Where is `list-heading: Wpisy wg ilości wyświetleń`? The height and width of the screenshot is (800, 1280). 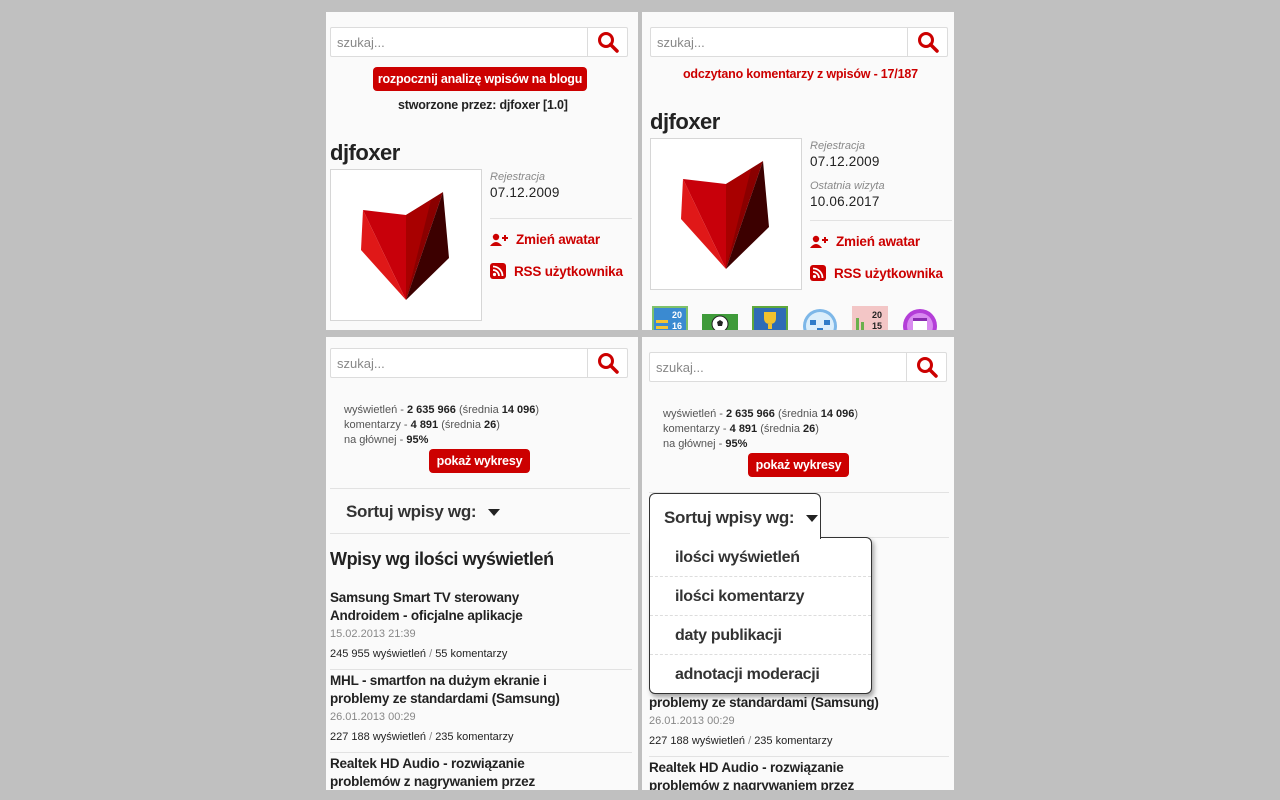
list-heading: Wpisy wg ilości wyświetleń is located at coordinates (442, 559).